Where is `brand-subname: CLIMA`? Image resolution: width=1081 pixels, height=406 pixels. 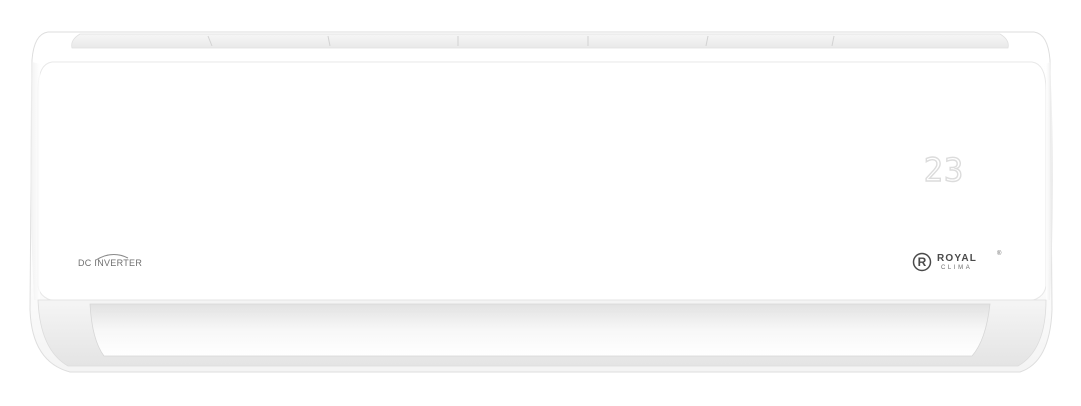
brand-subname: CLIMA is located at coordinates (957, 268).